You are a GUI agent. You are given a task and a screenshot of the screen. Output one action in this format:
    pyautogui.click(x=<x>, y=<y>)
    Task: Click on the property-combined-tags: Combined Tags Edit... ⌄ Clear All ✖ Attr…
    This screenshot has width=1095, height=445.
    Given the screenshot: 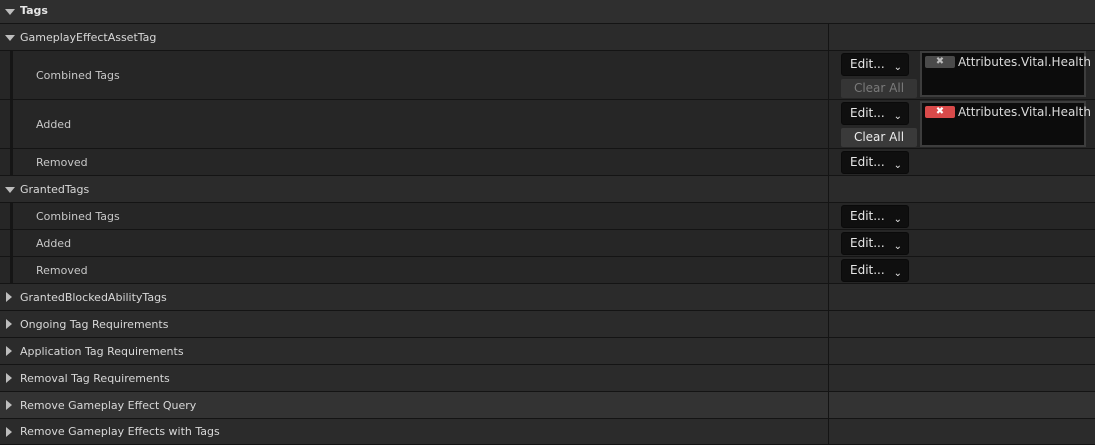 What is the action you would take?
    pyautogui.click(x=547, y=75)
    